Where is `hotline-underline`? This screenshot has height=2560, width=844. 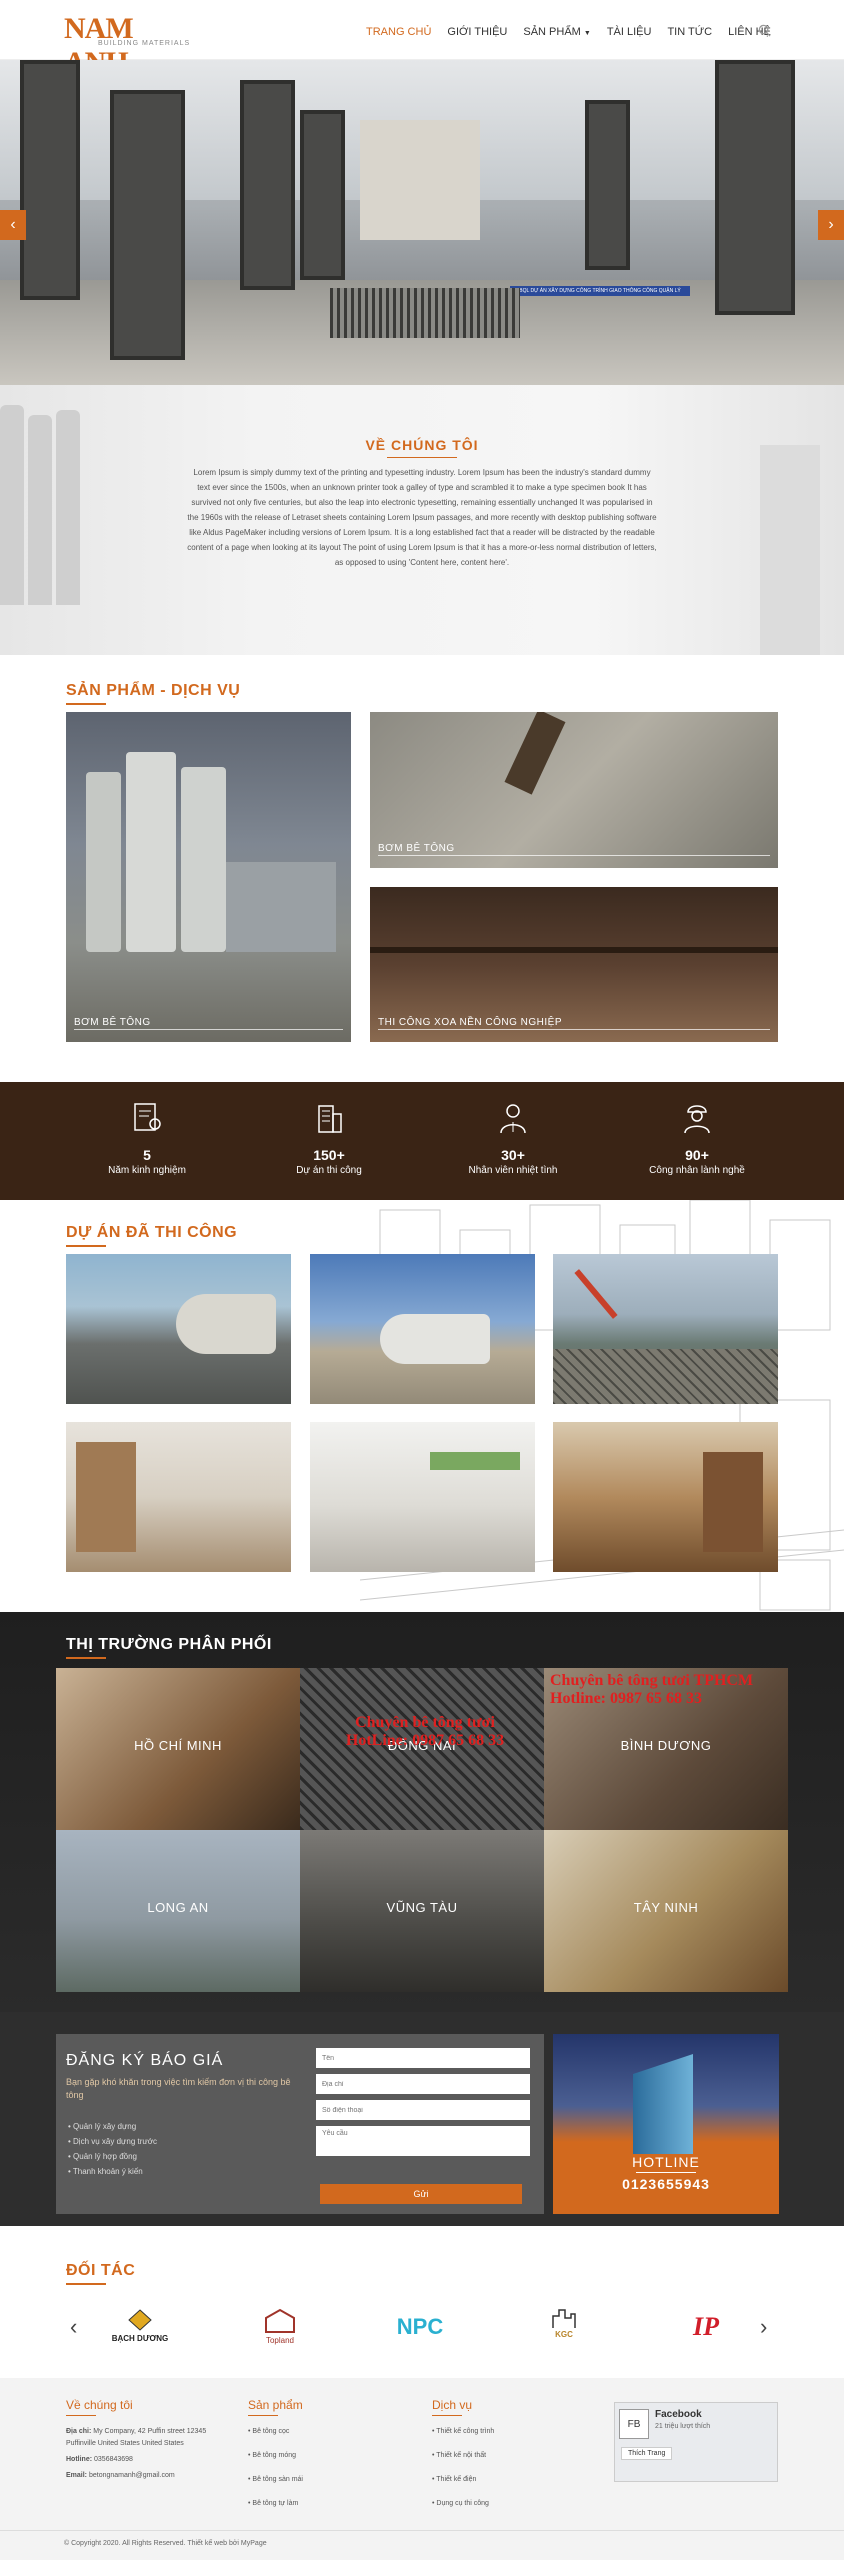 hotline-underline is located at coordinates (666, 2172).